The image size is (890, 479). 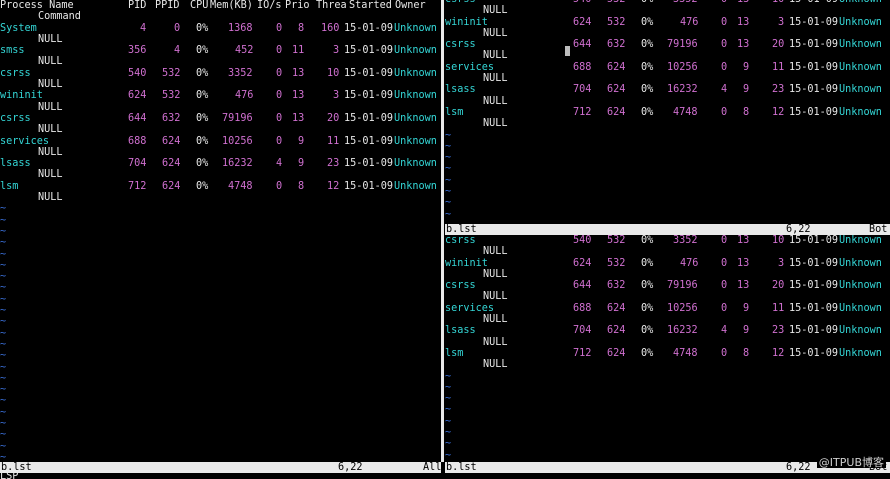 What do you see at coordinates (616, 90) in the screenshot?
I see `ppid-value: 624` at bounding box center [616, 90].